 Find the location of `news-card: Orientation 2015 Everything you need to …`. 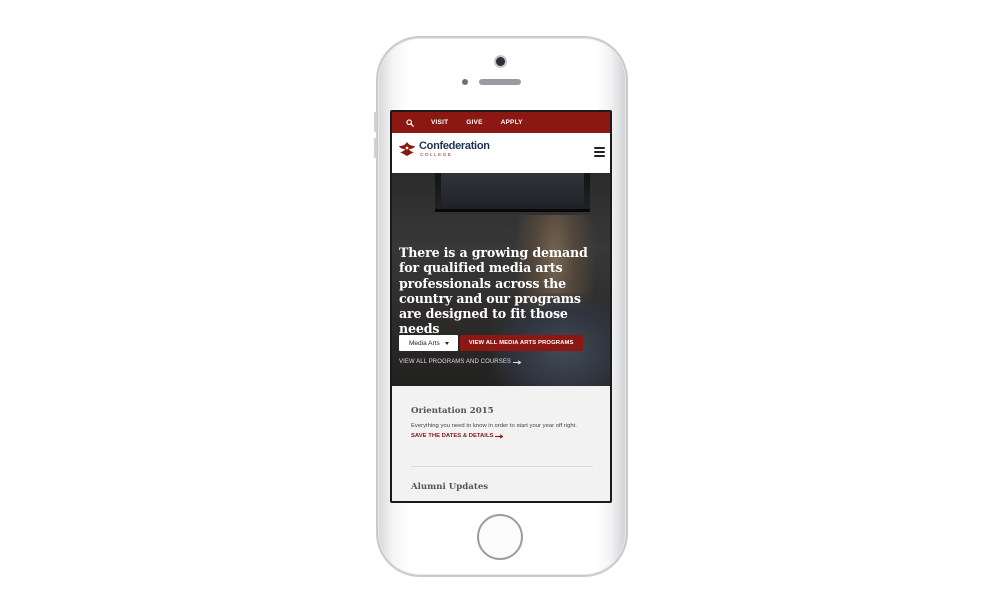

news-card: Orientation 2015 Everything you need to … is located at coordinates (502, 422).